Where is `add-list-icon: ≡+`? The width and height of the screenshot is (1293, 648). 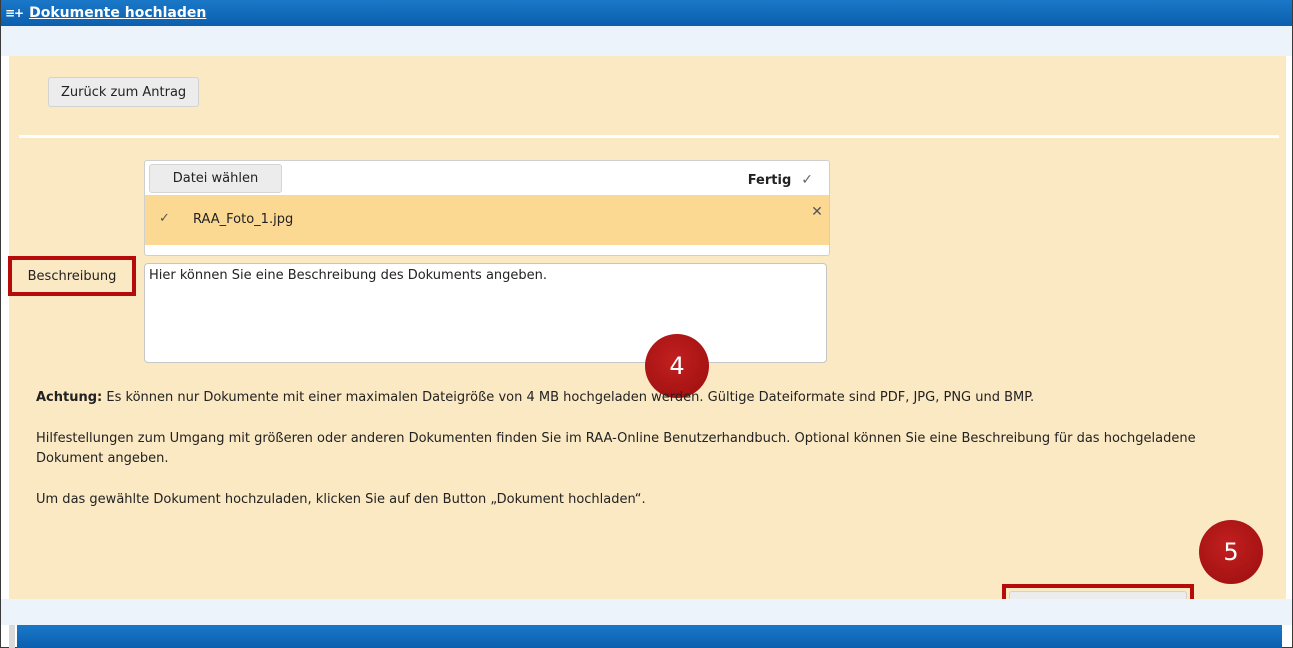 add-list-icon: ≡+ is located at coordinates (14, 13).